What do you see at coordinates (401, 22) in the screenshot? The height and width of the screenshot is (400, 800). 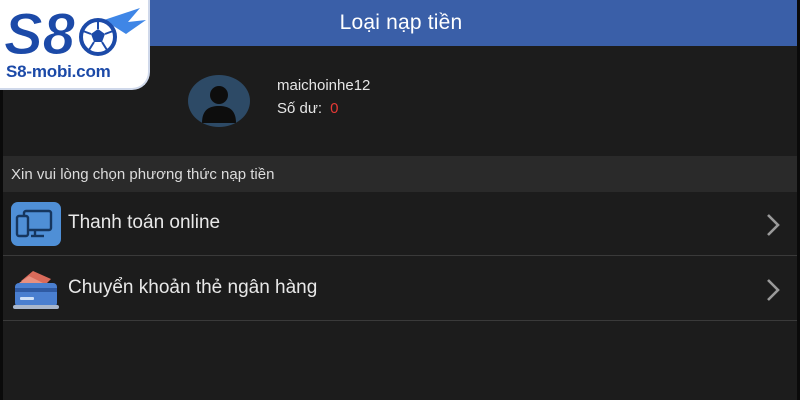 I see `page-title: Loại nạp tiền` at bounding box center [401, 22].